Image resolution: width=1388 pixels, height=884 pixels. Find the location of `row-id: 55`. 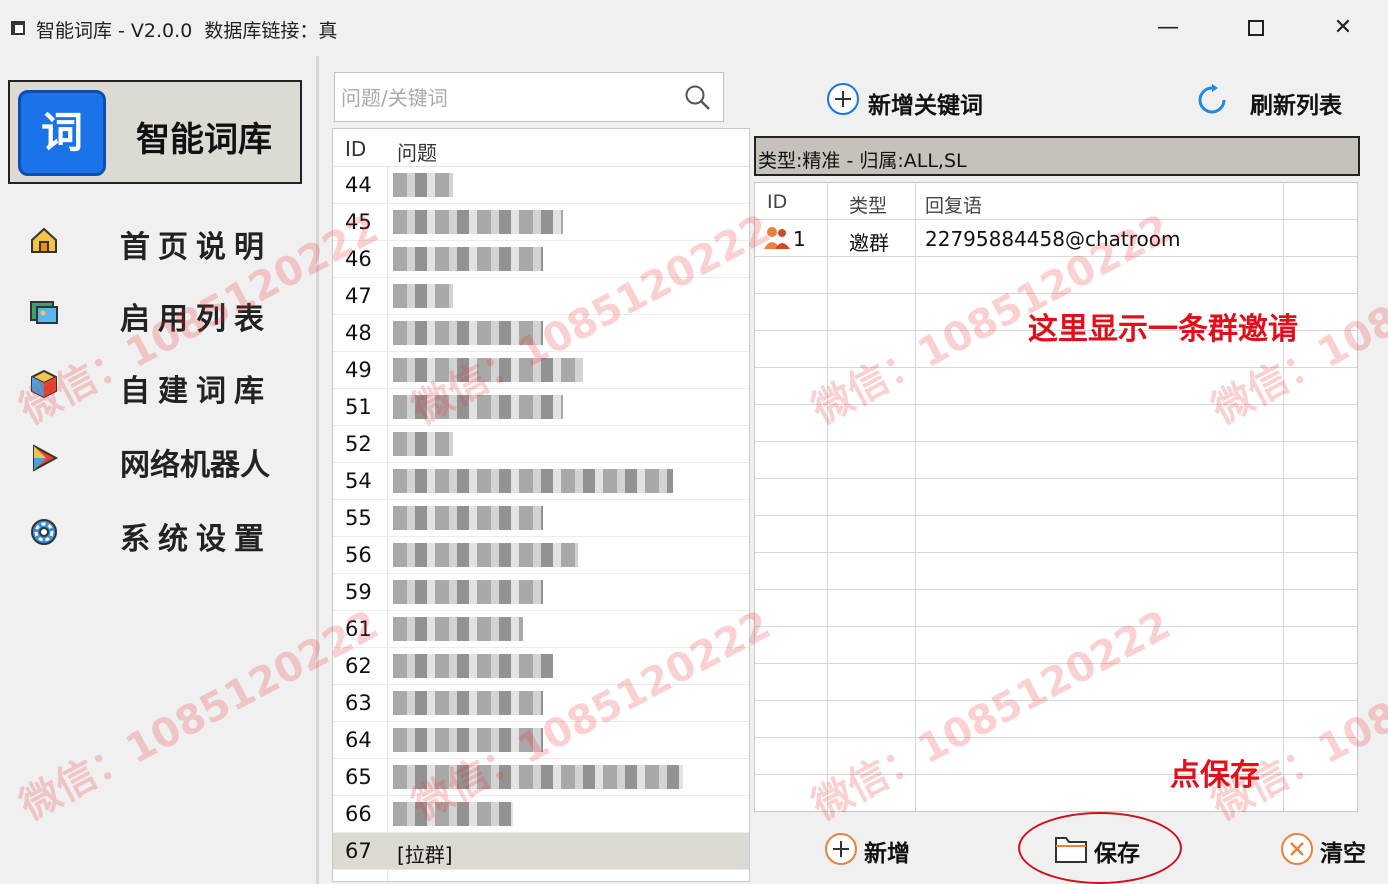

row-id: 55 is located at coordinates (358, 518).